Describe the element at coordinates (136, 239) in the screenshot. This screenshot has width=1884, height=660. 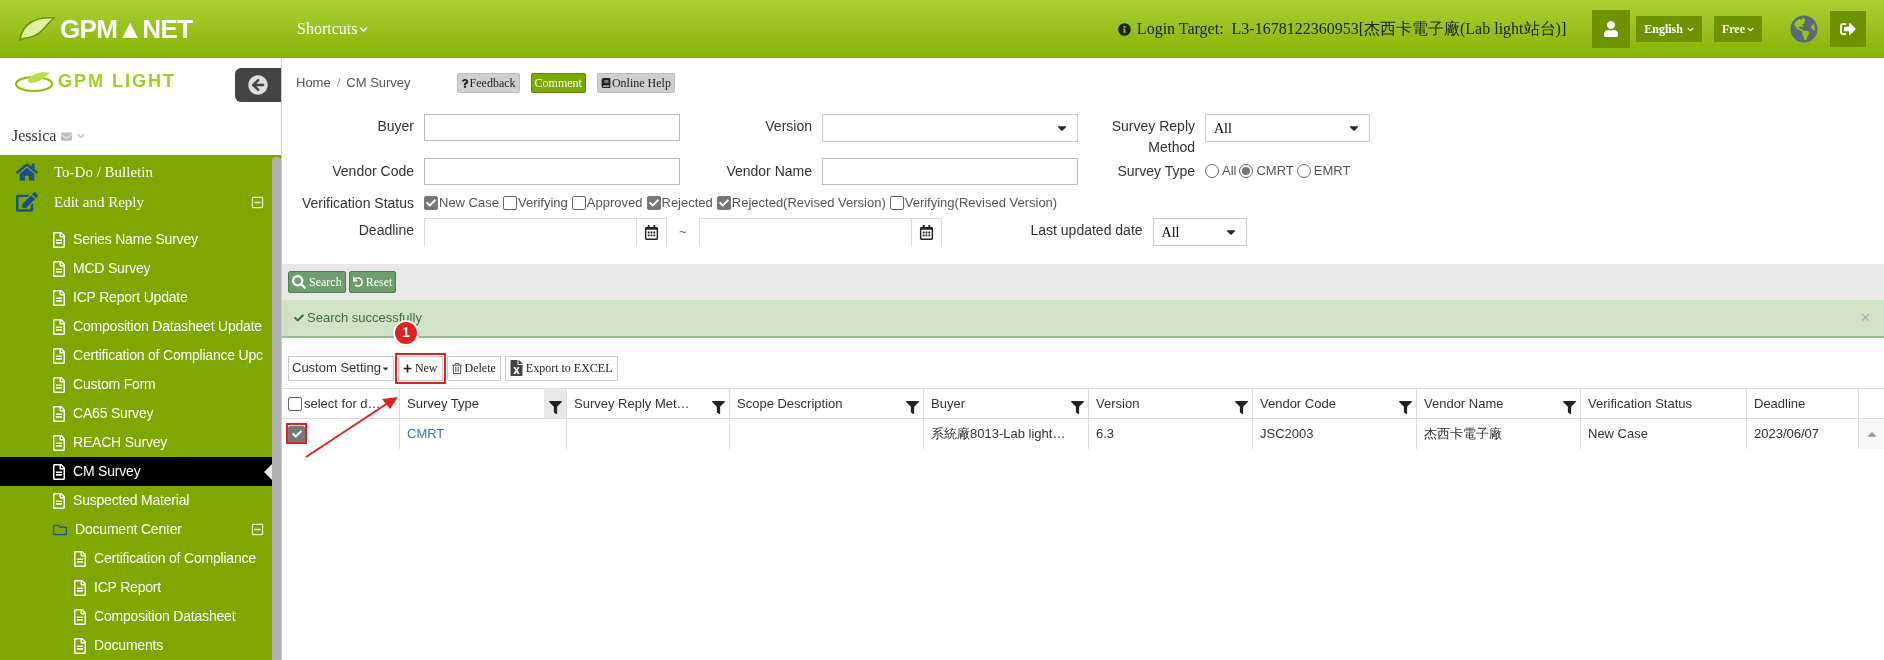
I see `sidebar-item: Series Name Survey` at that location.